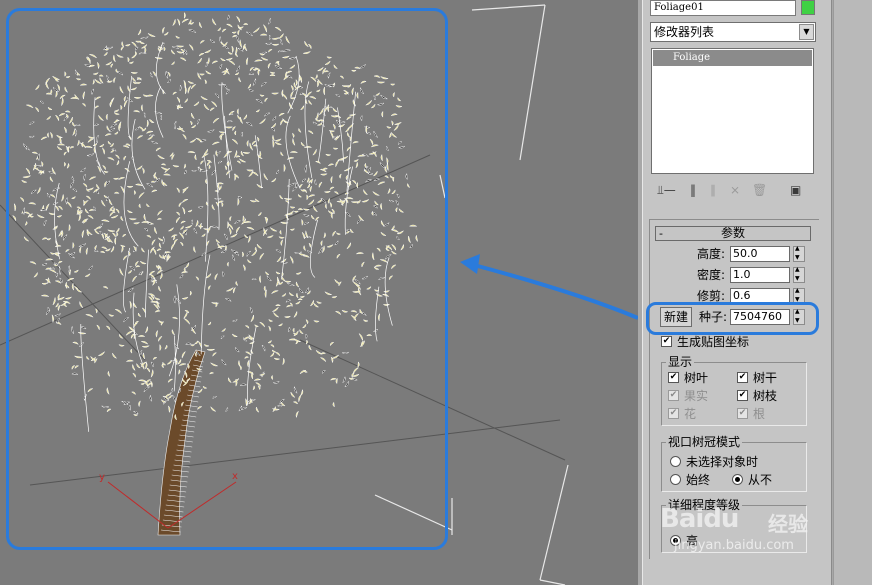 The image size is (872, 585). I want to click on modifier-stack-item: Foliage, so click(732, 58).